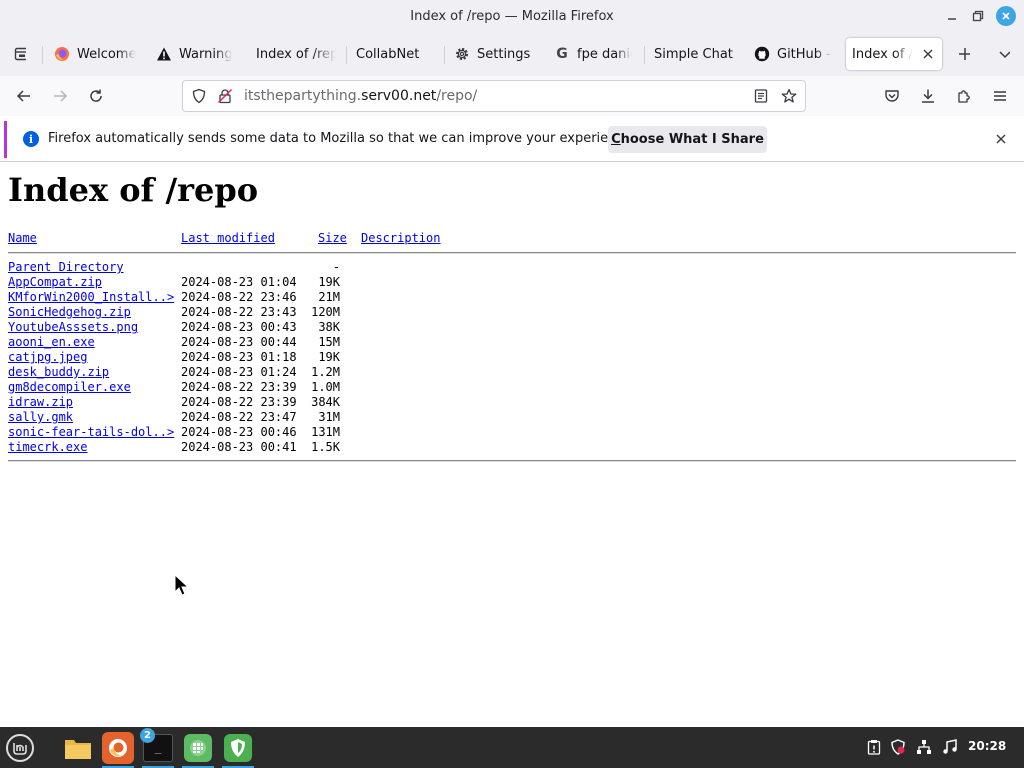 Image resolution: width=1024 pixels, height=768 pixels. I want to click on maximize-window-button, so click(978, 16).